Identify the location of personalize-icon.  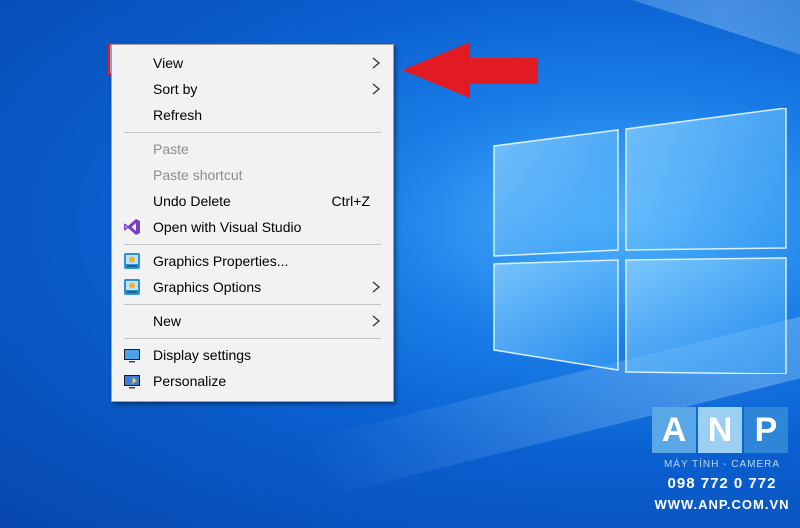
(132, 382).